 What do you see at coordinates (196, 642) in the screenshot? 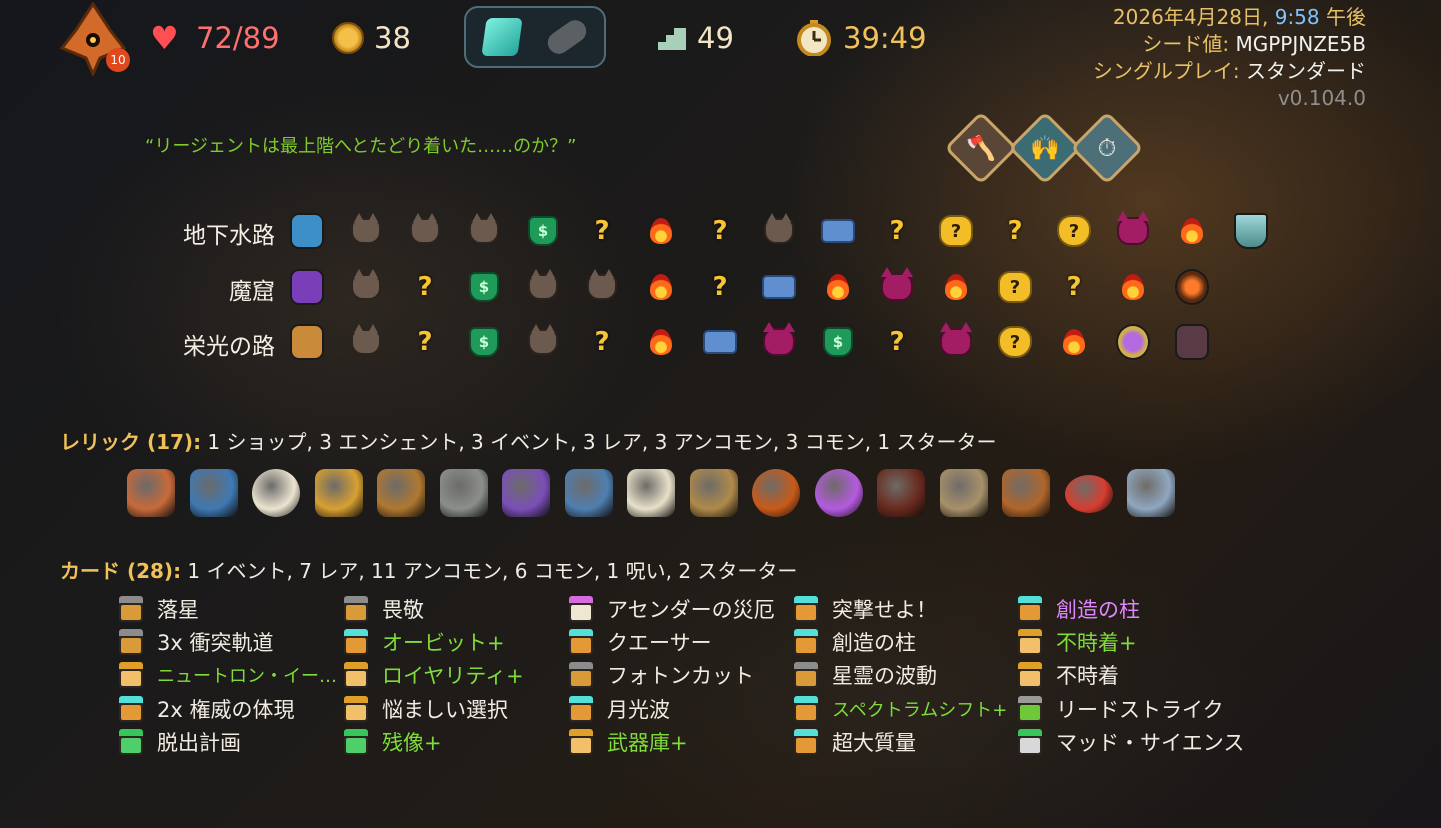
I see `card-entry: 3x 衝突軌道` at bounding box center [196, 642].